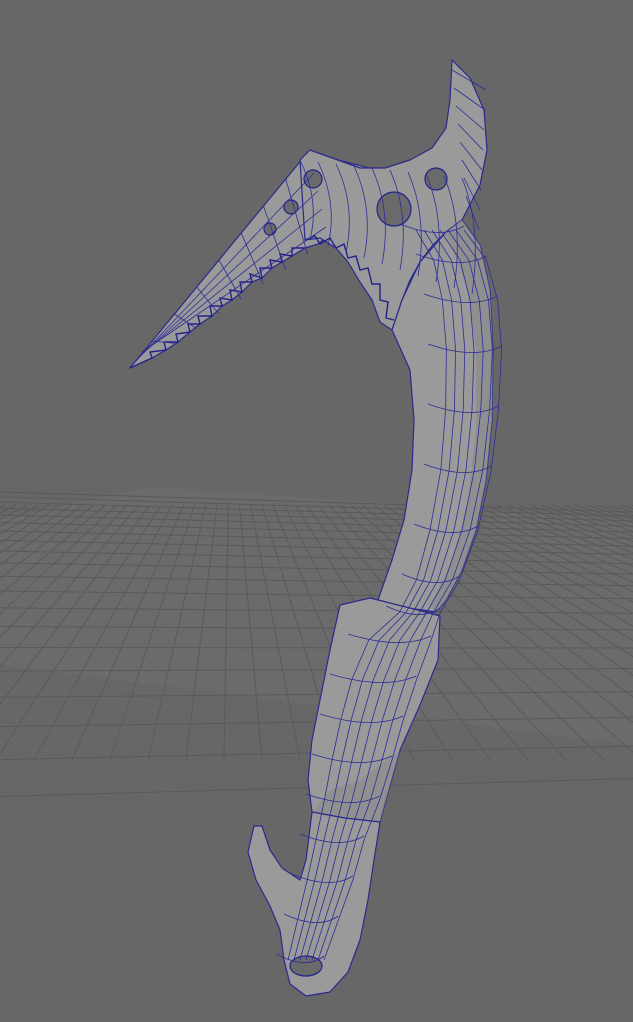  Describe the element at coordinates (316, 647) in the screenshot. I see `grid-line` at that location.